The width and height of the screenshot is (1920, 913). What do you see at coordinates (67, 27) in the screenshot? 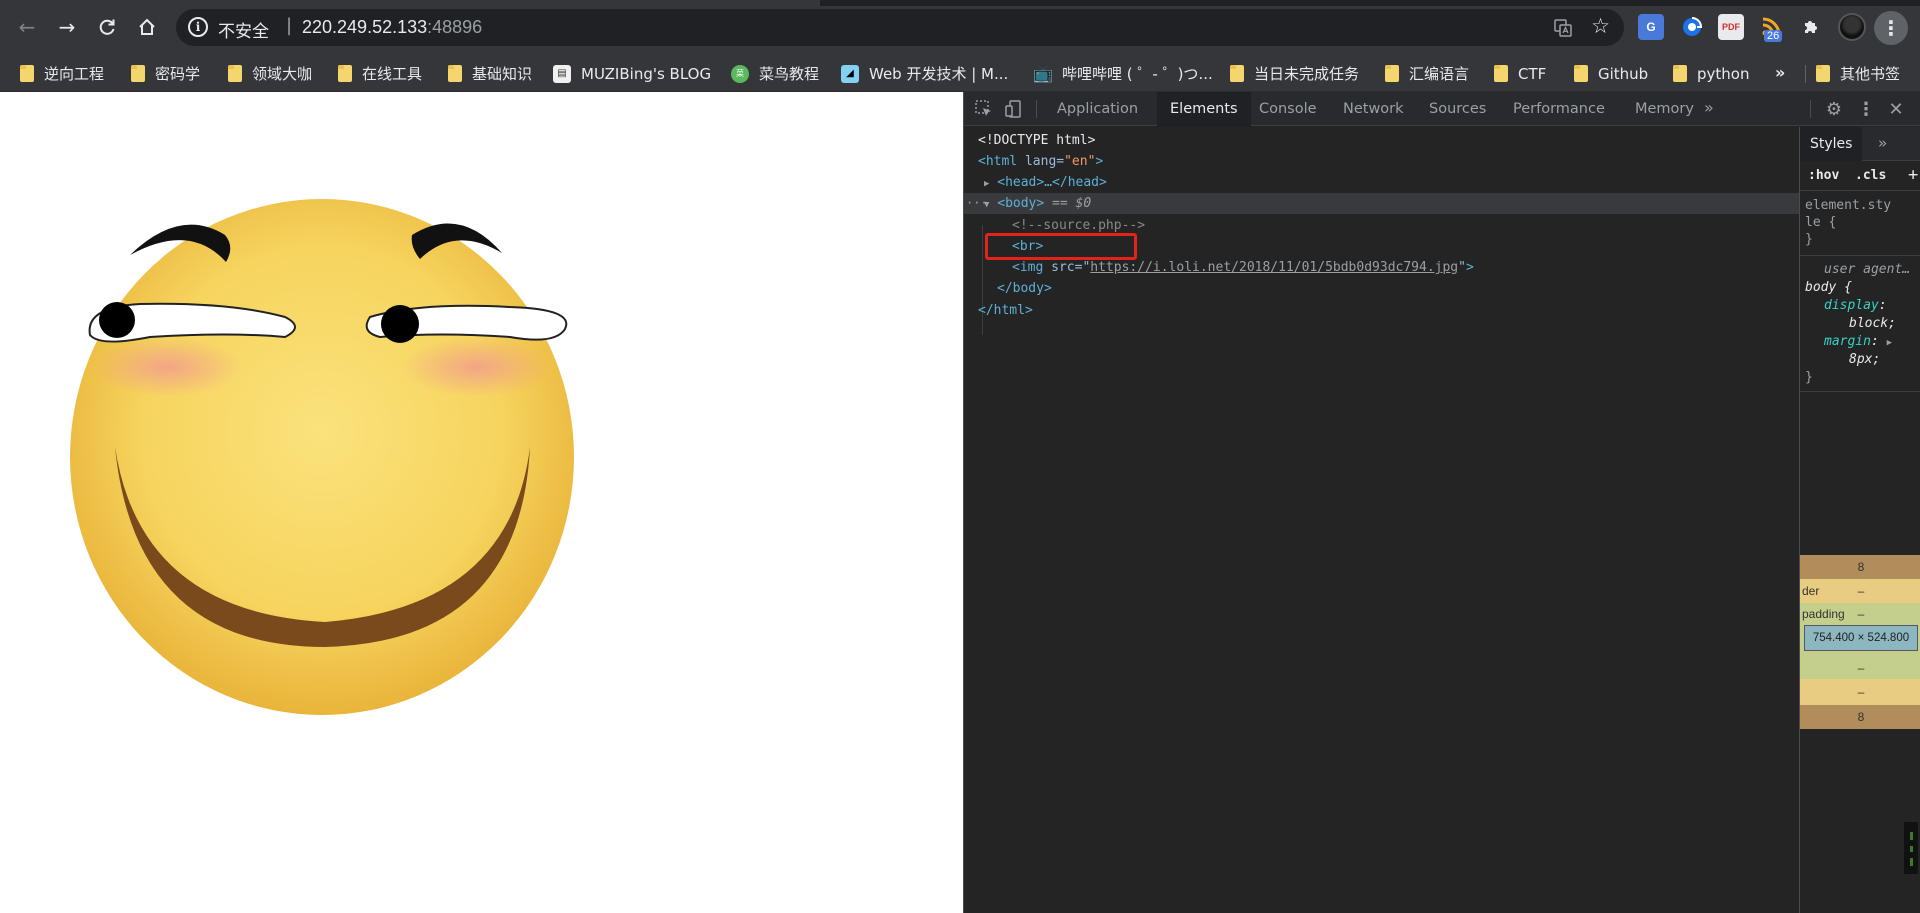
I see `forward-button: →` at bounding box center [67, 27].